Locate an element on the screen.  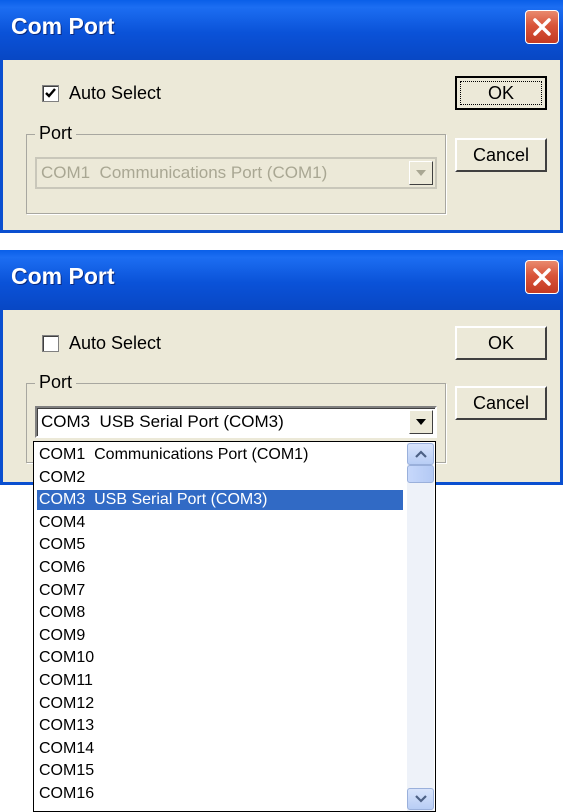
ok-button-label: OK is located at coordinates (500, 343).